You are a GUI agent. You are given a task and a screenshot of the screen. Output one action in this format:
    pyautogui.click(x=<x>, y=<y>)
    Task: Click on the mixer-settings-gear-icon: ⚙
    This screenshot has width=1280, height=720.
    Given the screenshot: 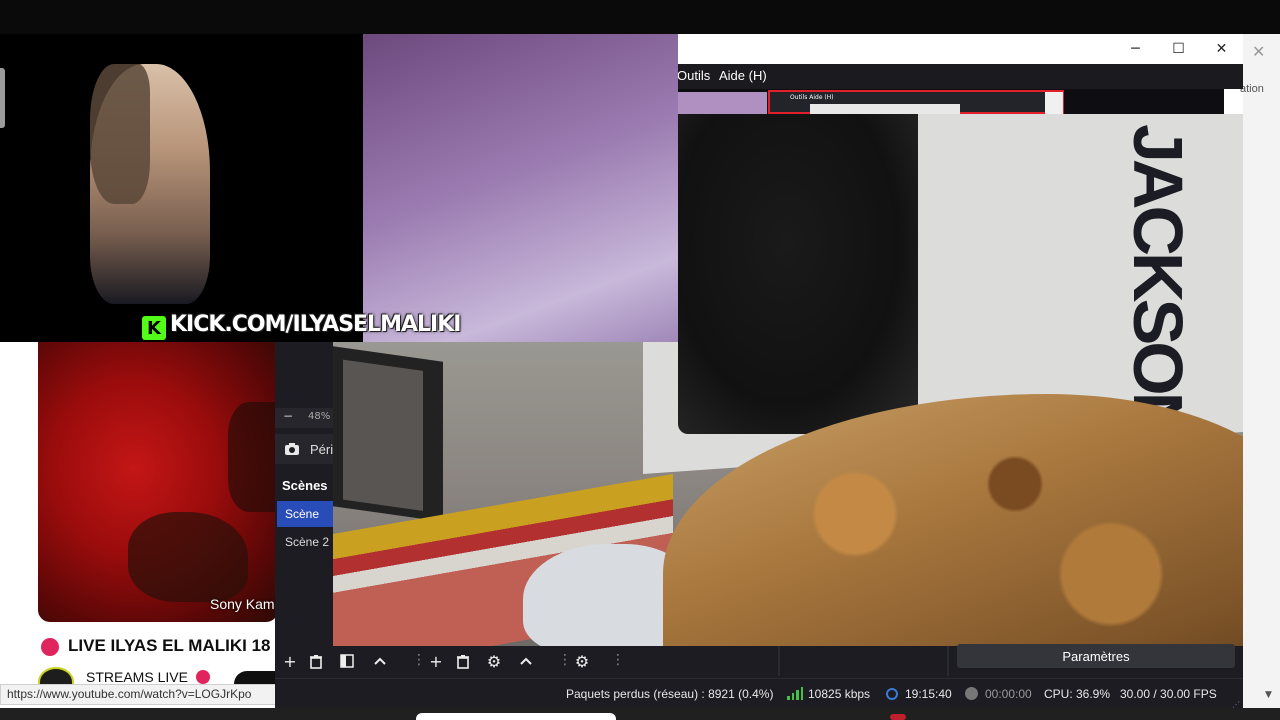 What is the action you would take?
    pyautogui.click(x=582, y=661)
    